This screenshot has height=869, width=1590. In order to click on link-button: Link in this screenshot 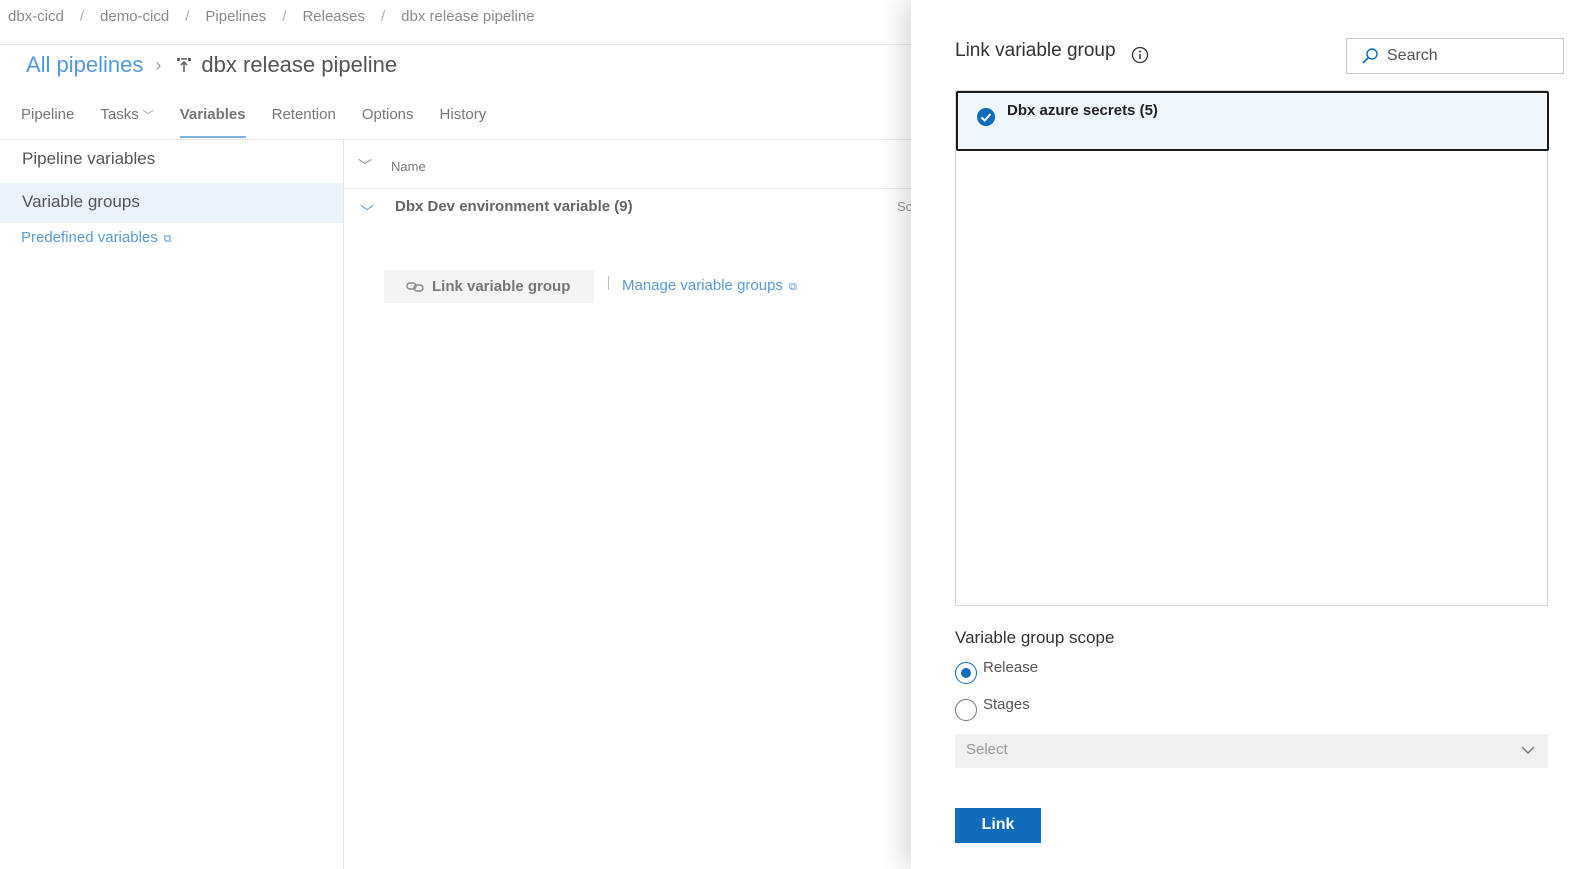, I will do `click(998, 825)`.